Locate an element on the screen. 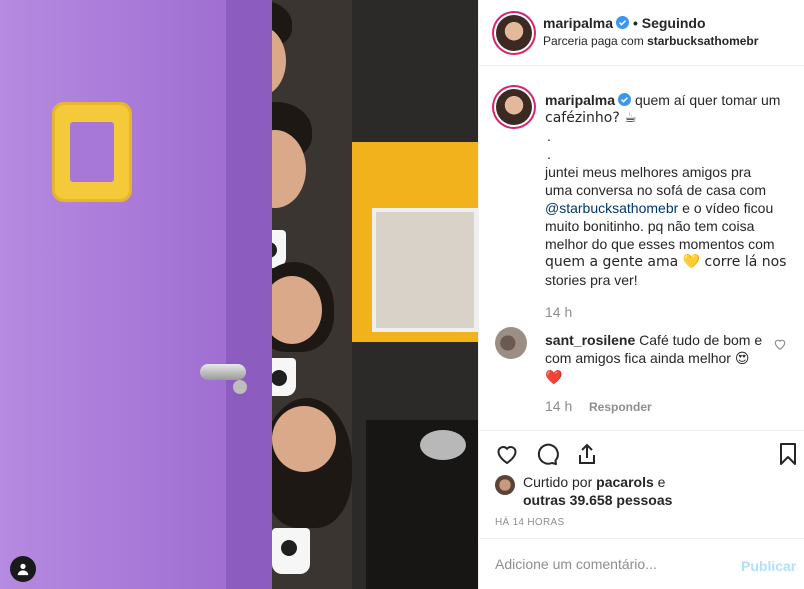 The width and height of the screenshot is (804, 589). partnership-line: Parceria paga com starbucksathomebr is located at coordinates (650, 41).